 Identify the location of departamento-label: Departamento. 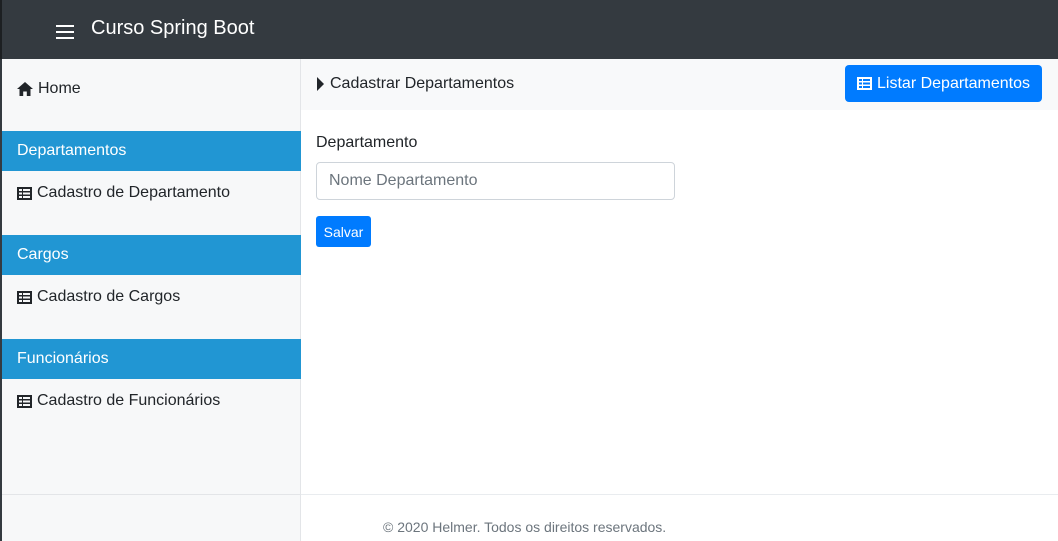
(367, 142).